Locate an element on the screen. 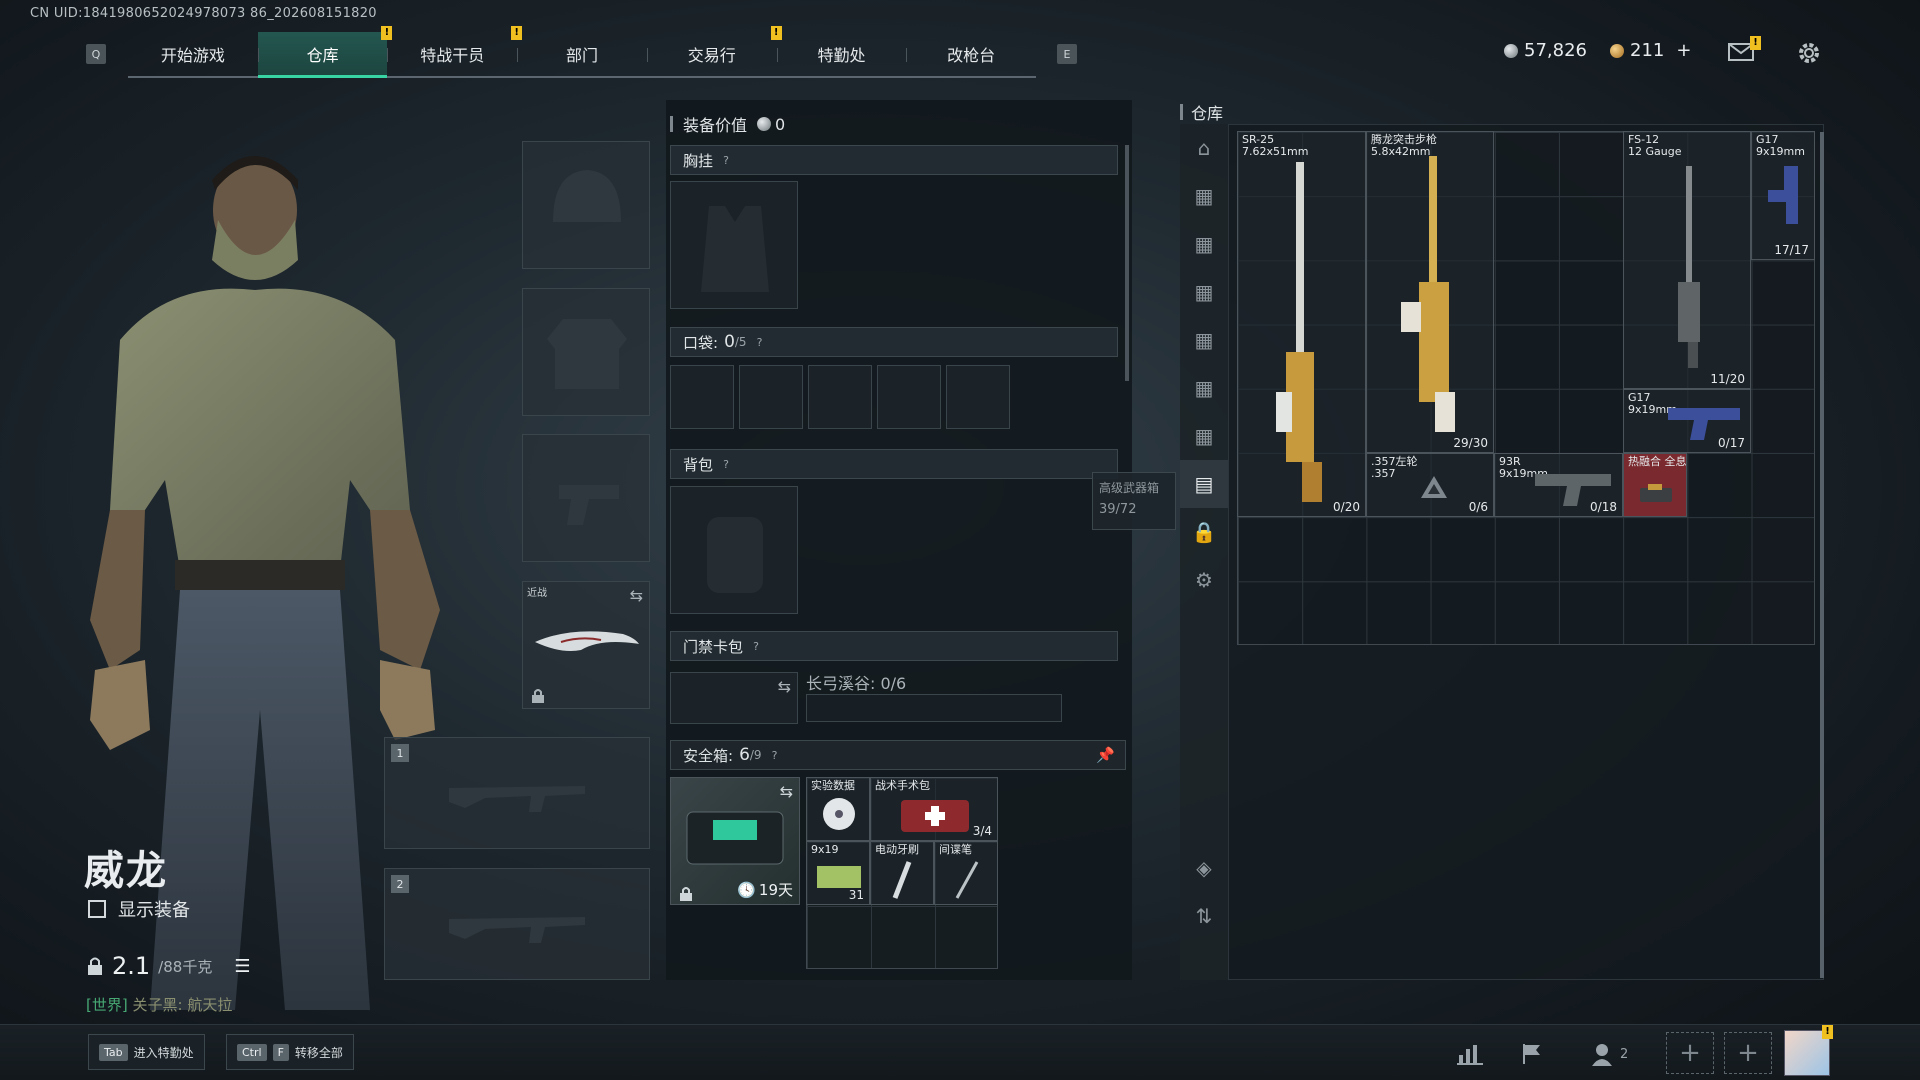 This screenshot has width=1920, height=1080. karambit-icon is located at coordinates (587, 641).